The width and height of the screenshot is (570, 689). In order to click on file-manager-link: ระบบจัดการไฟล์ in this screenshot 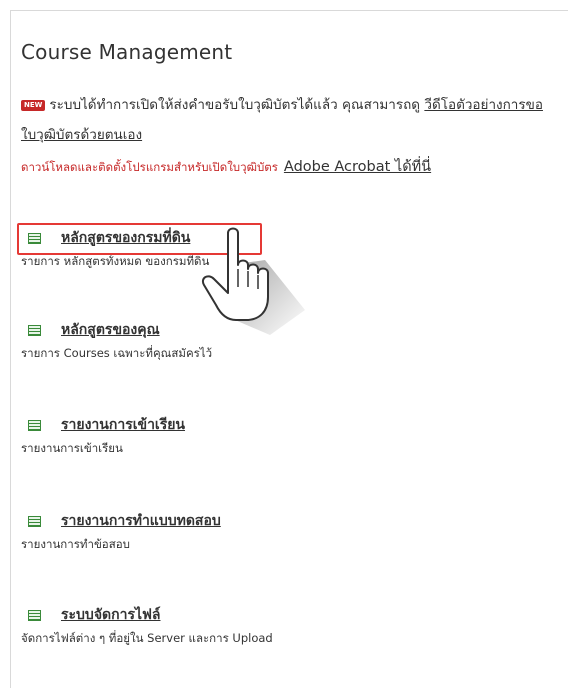, I will do `click(111, 615)`.